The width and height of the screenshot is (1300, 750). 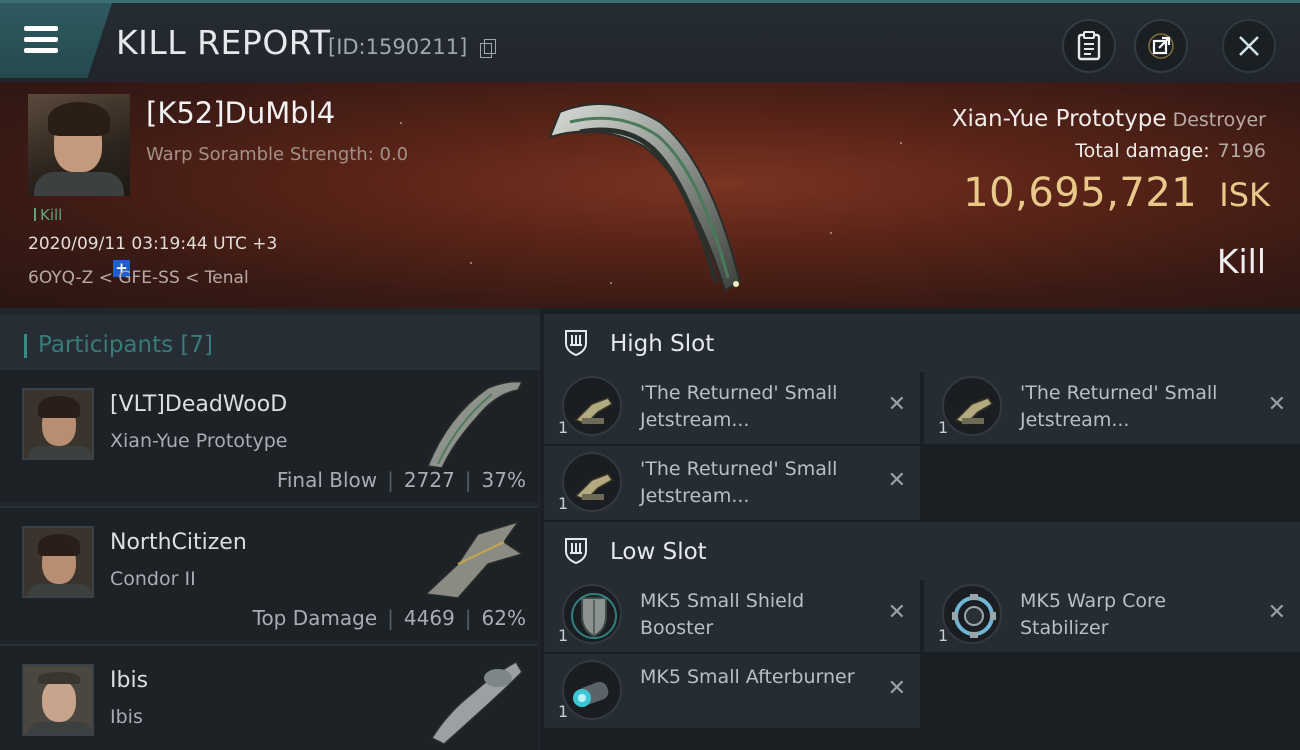 I want to click on participant-damage: 4469, so click(x=429, y=618).